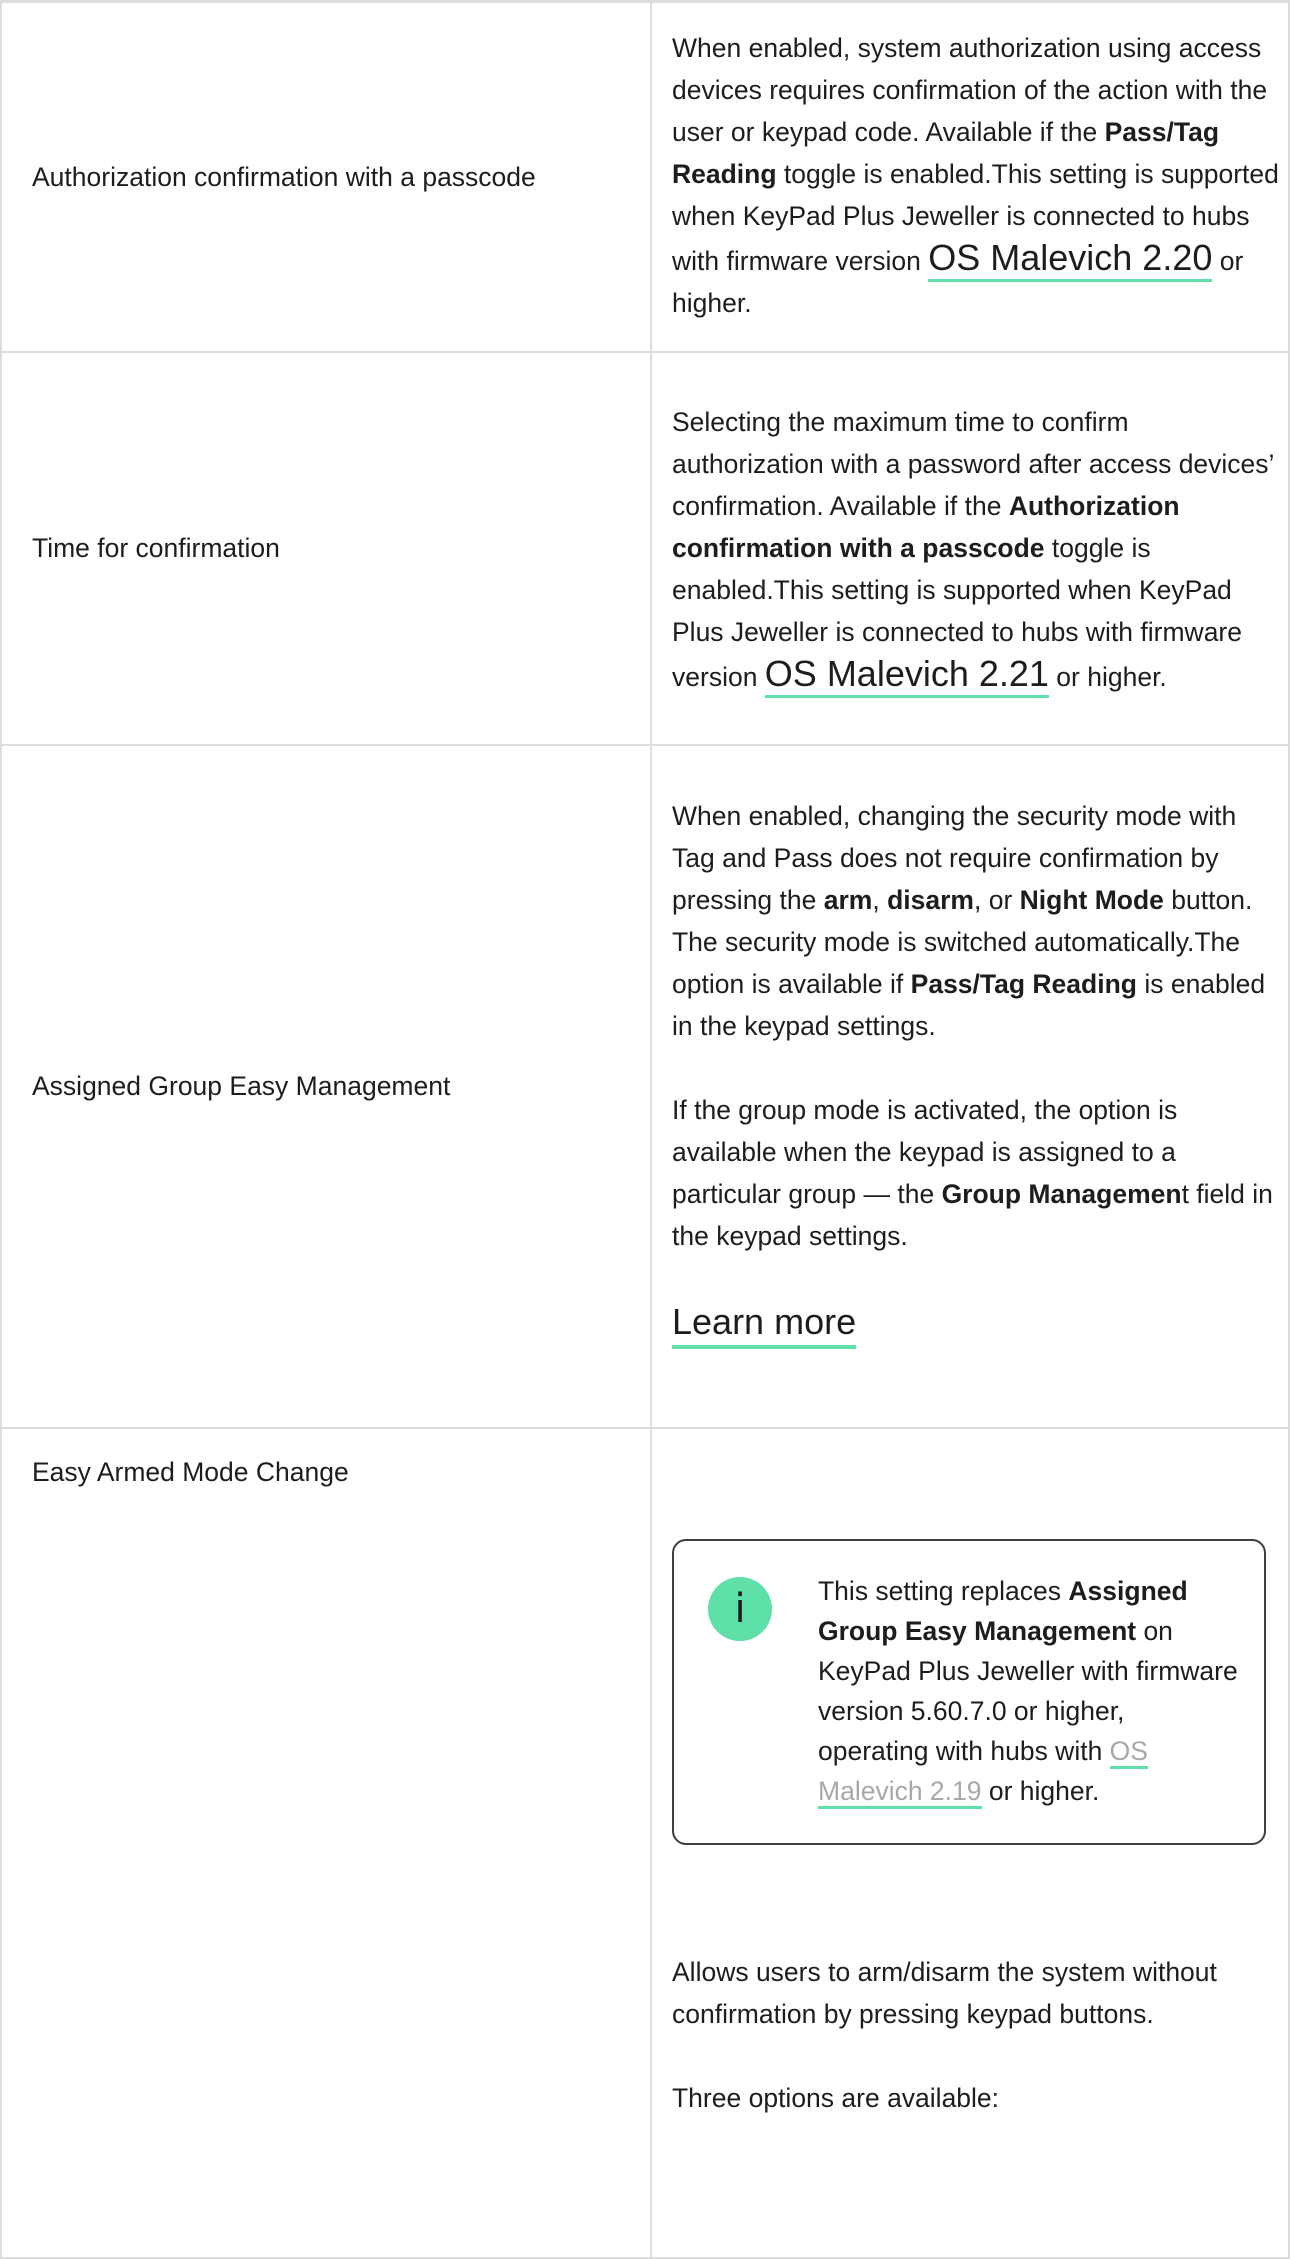  I want to click on description-bold: Group Managemen, so click(1061, 1194).